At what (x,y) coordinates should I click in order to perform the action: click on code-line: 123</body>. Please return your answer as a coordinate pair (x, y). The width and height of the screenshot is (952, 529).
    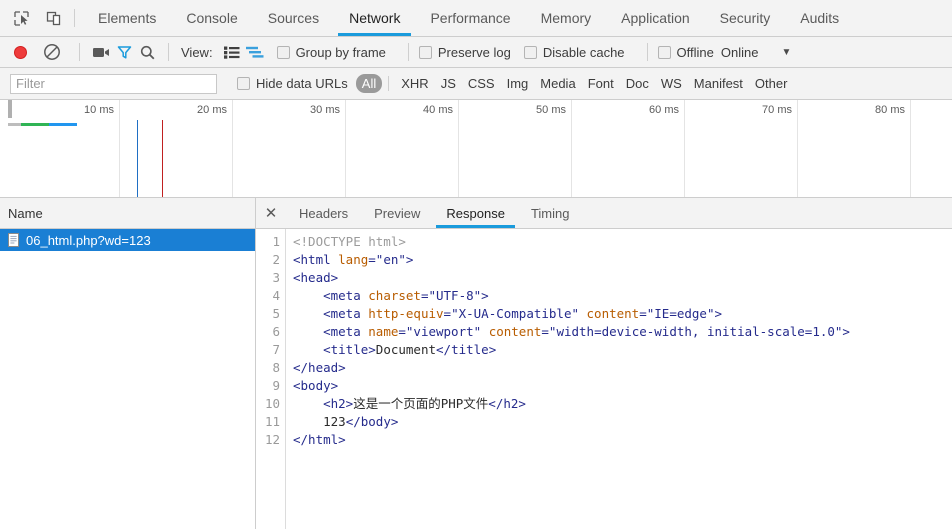
    Looking at the image, I should click on (622, 422).